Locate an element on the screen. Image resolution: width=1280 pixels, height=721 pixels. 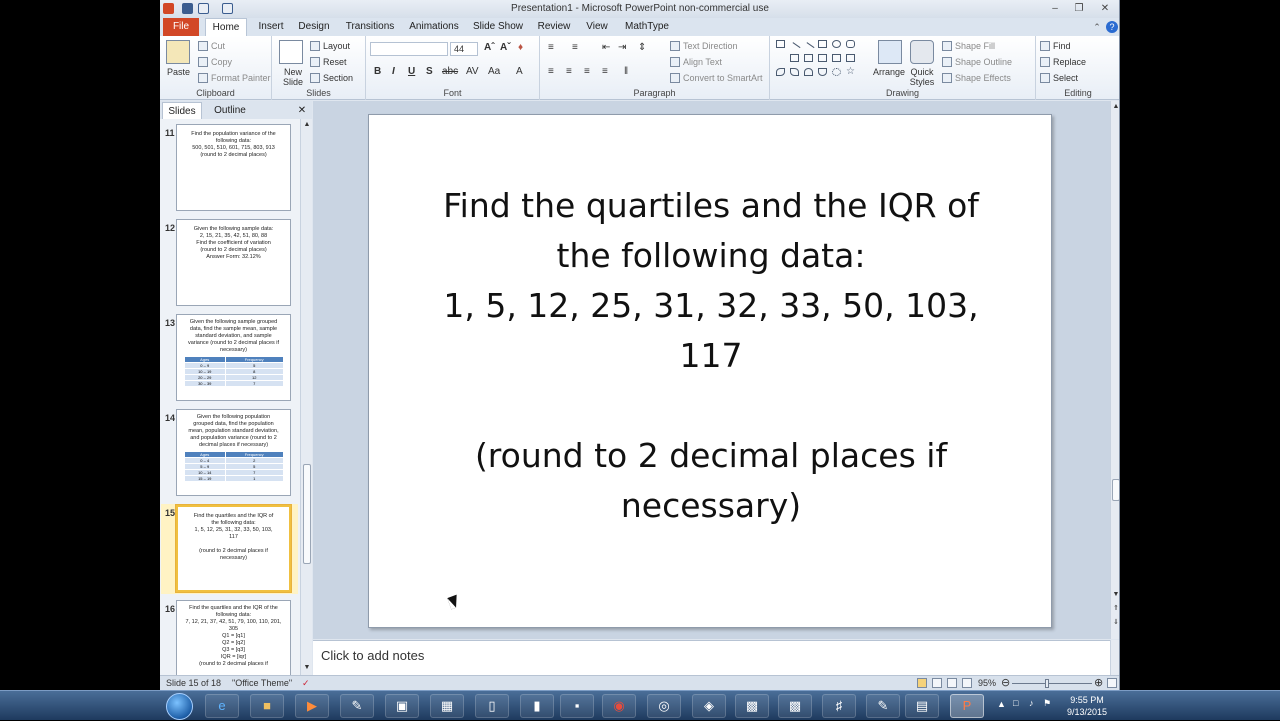
format-painter-button: Format Painter is located at coordinates (234, 78).